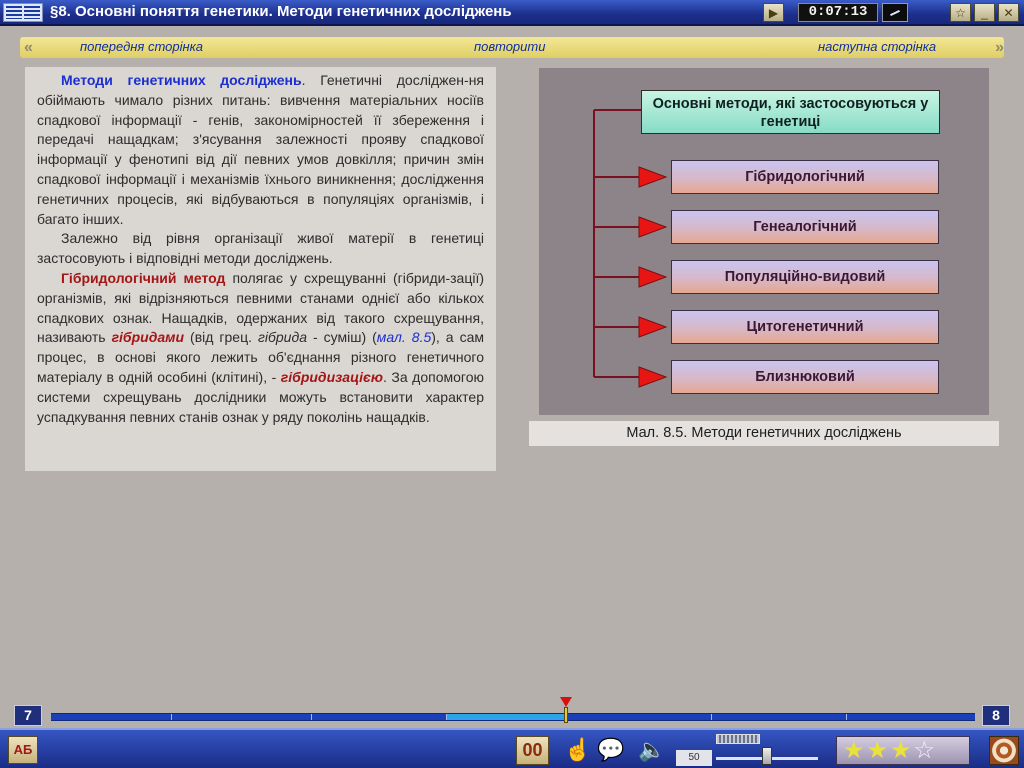  Describe the element at coordinates (141, 46) in the screenshot. I see `prev-page-link: попередня сторінка` at that location.